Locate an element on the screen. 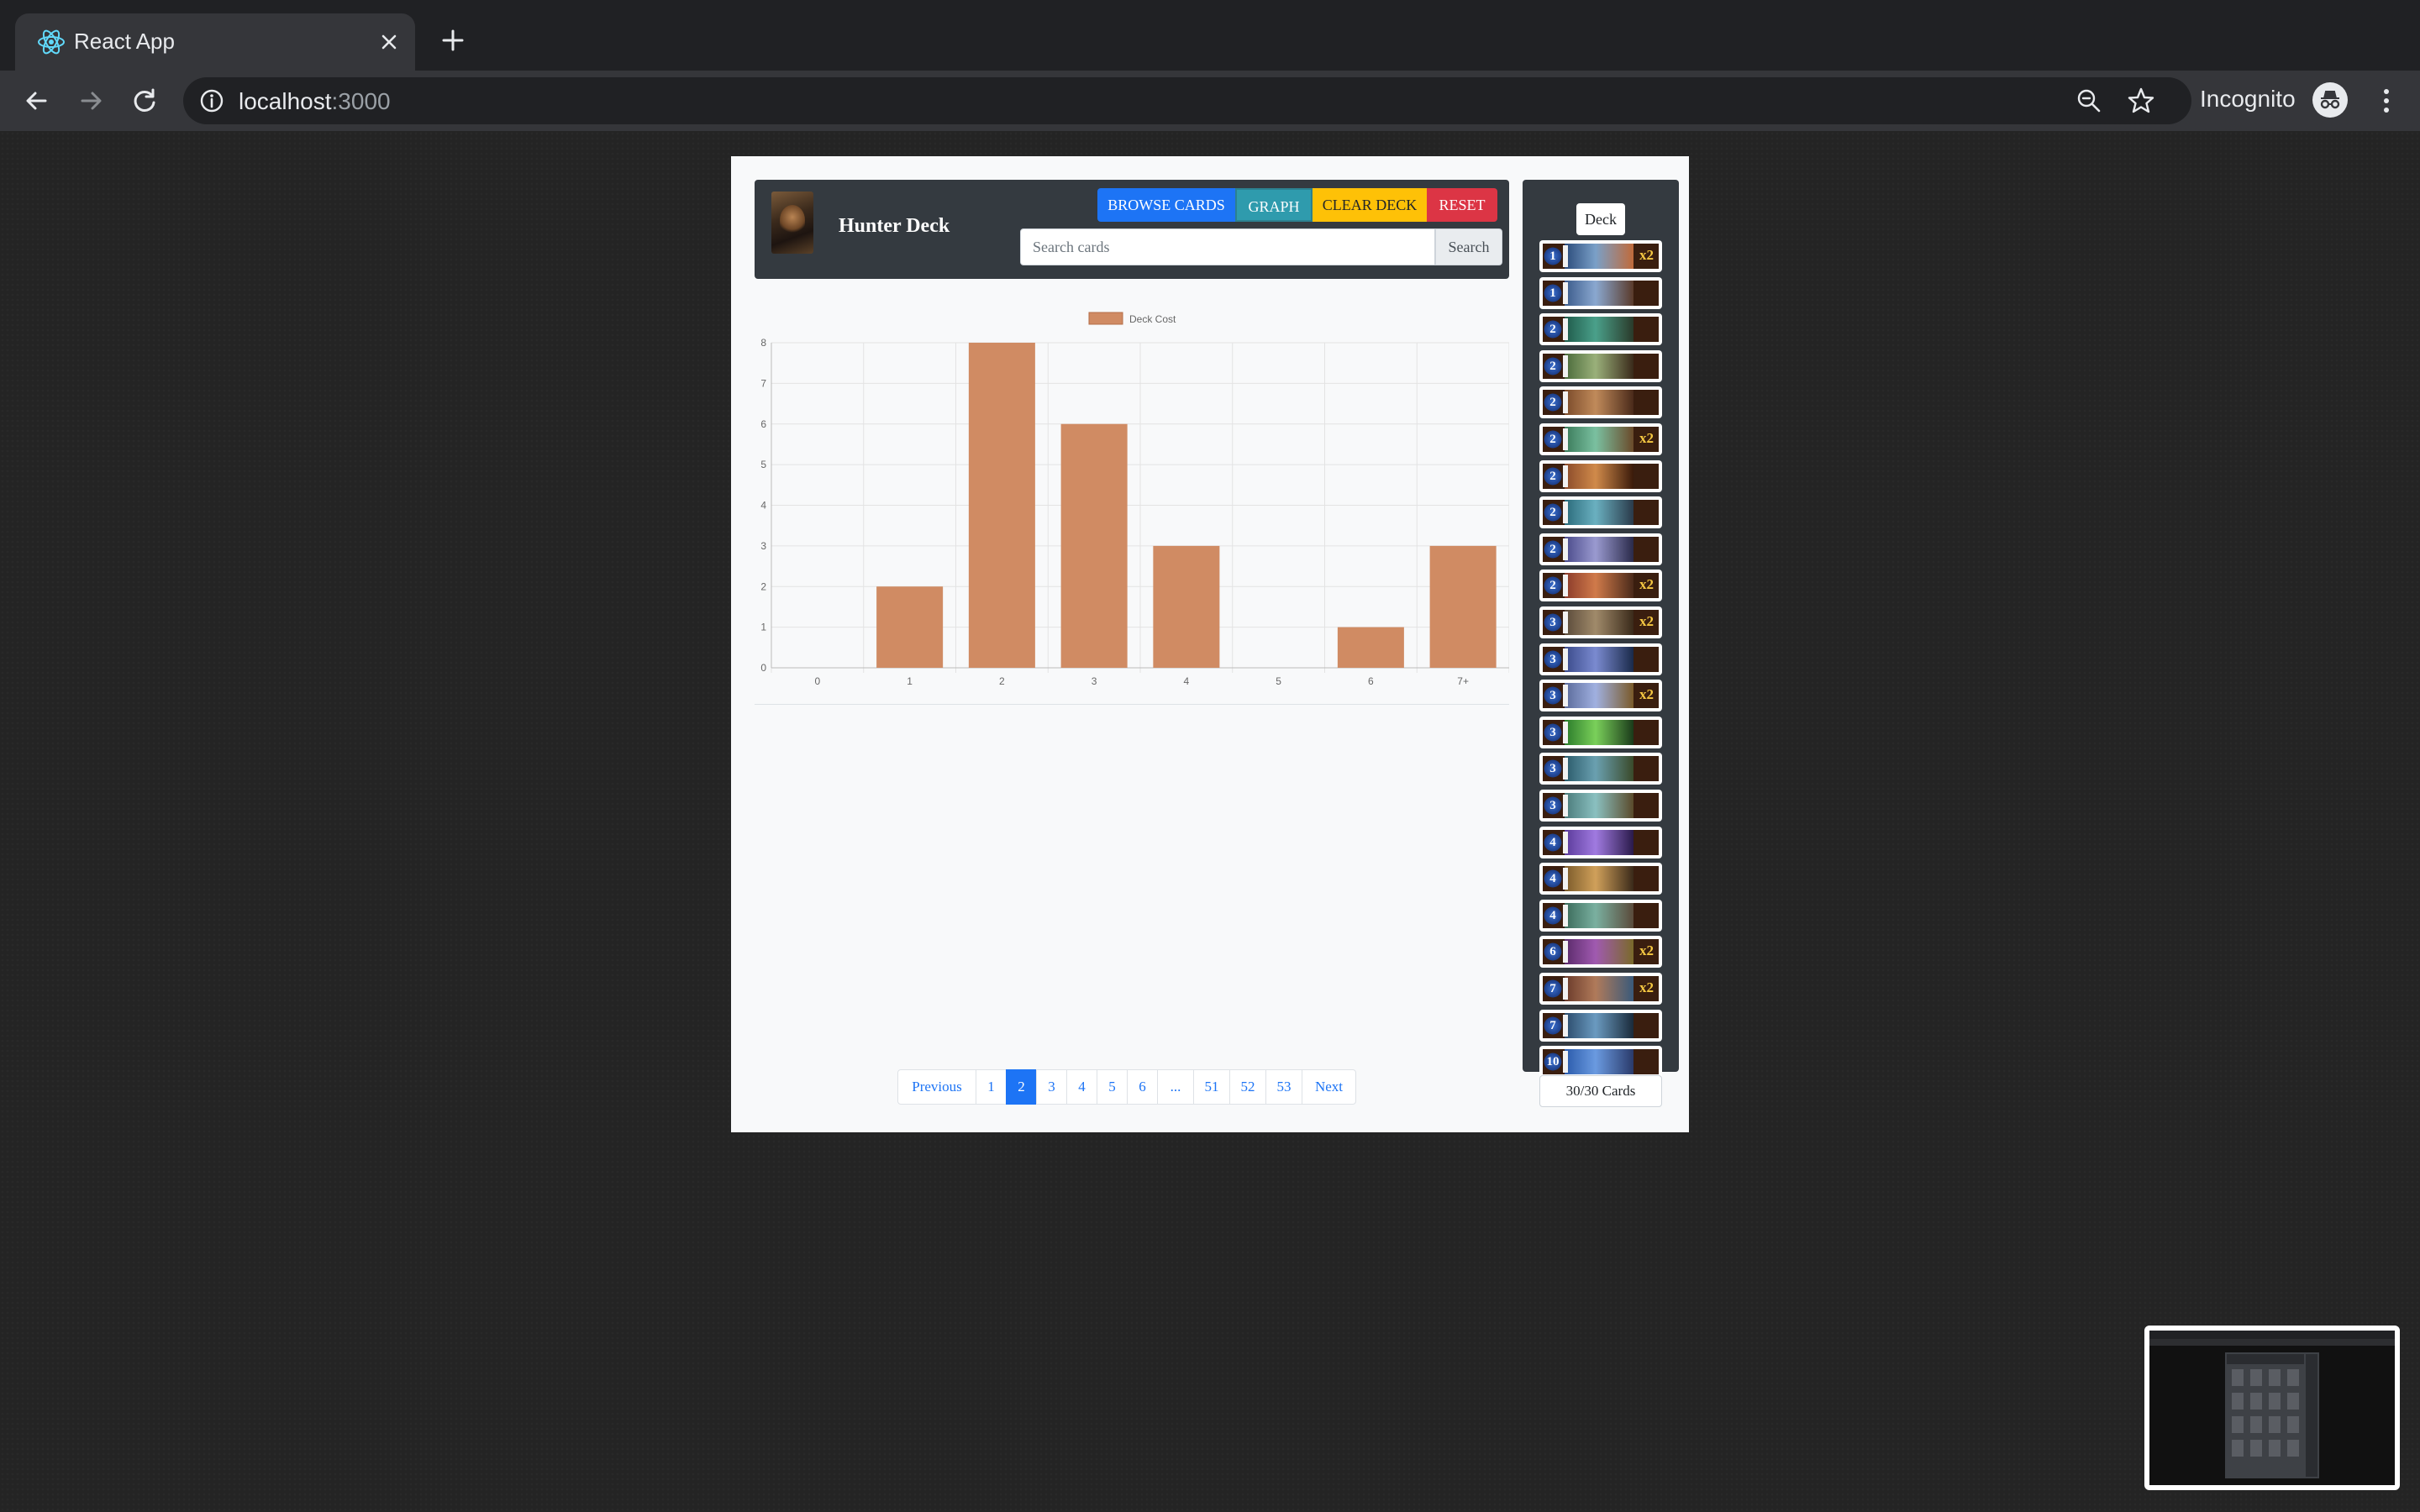 The height and width of the screenshot is (1512, 2420). star-icon is located at coordinates (2141, 101).